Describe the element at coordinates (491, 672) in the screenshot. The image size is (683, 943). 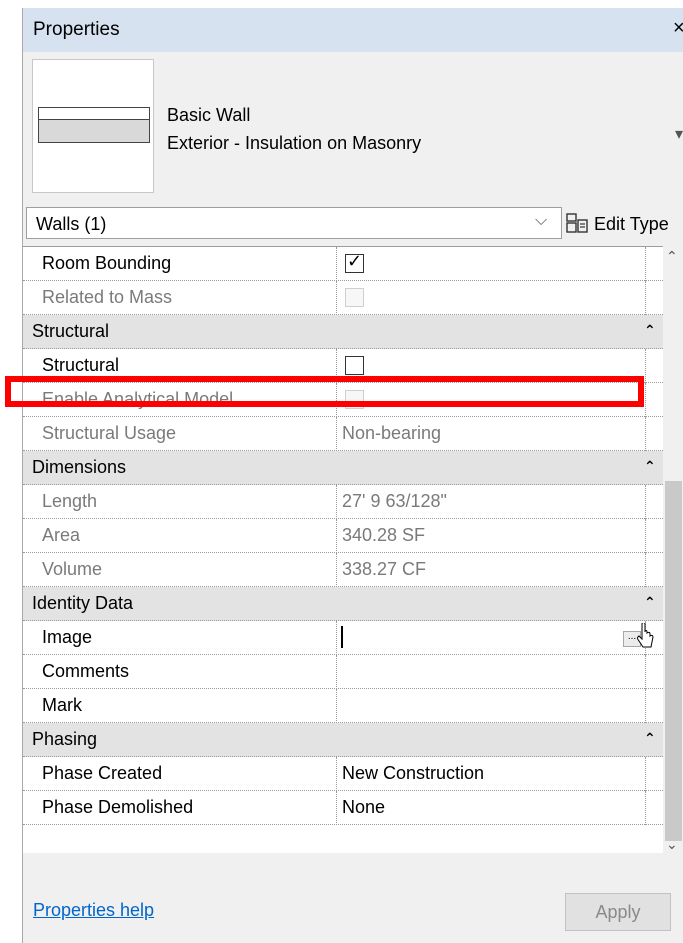
I see `comments-value-field` at that location.